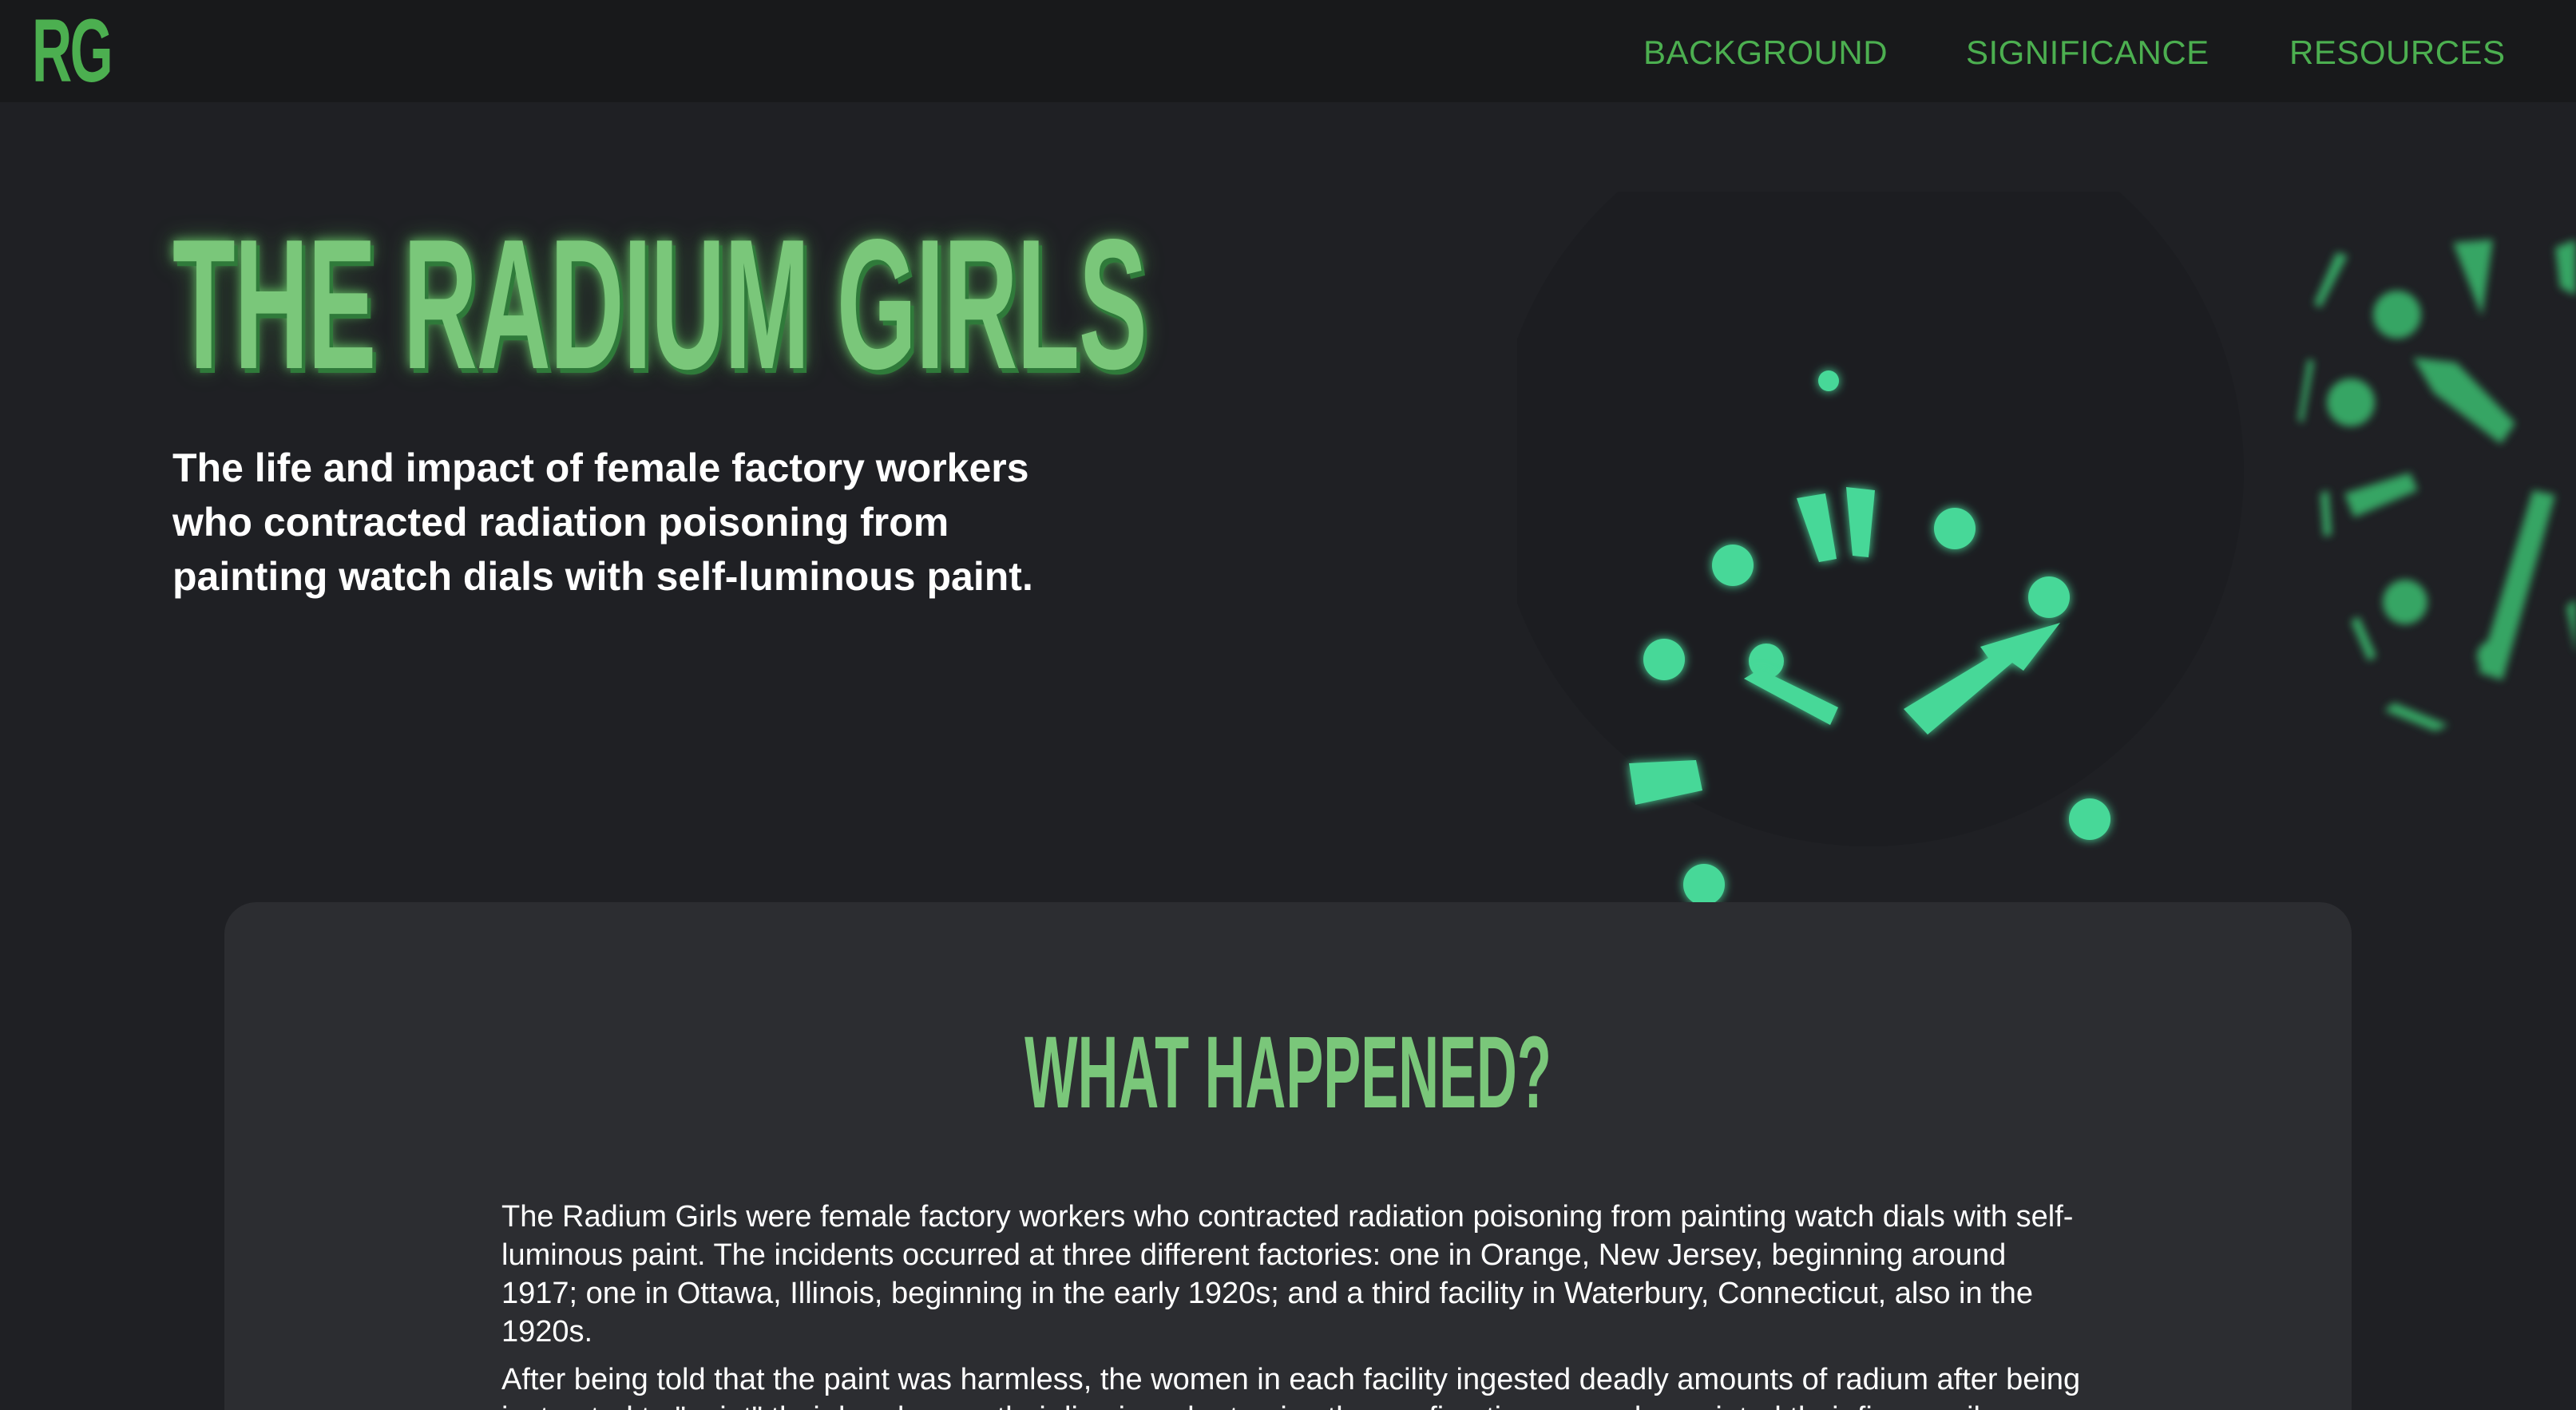 This screenshot has height=1410, width=2576. I want to click on nav-link-resources: RESOURCES, so click(2397, 52).